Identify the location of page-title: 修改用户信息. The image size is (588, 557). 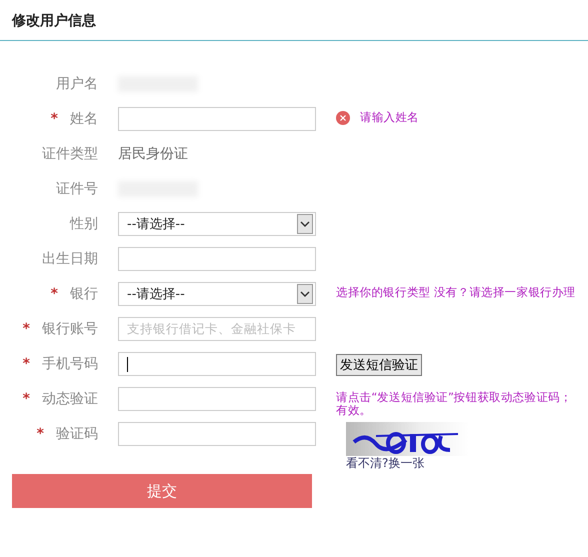
(54, 21).